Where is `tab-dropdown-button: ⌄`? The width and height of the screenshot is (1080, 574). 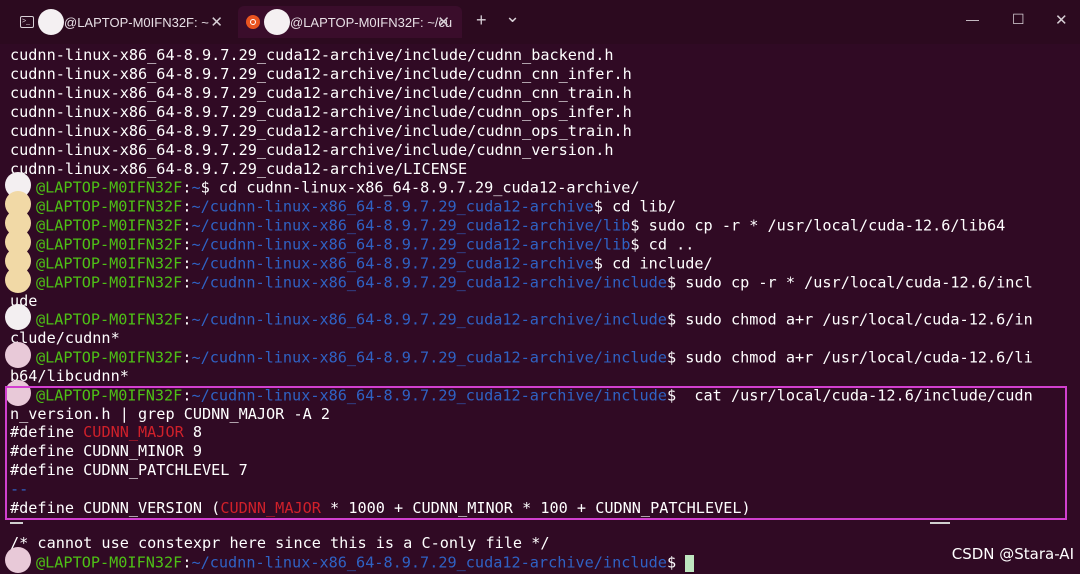
tab-dropdown-button: ⌄ is located at coordinates (512, 16).